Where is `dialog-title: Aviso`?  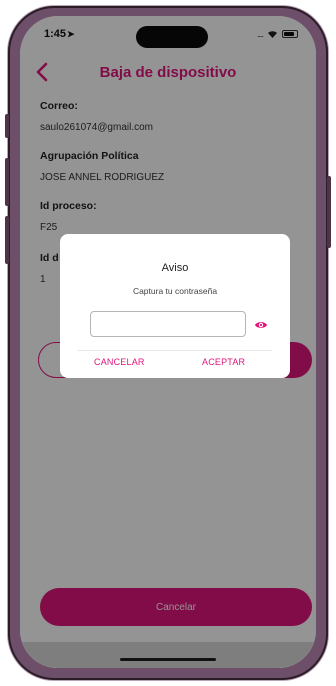
dialog-title: Aviso is located at coordinates (175, 268).